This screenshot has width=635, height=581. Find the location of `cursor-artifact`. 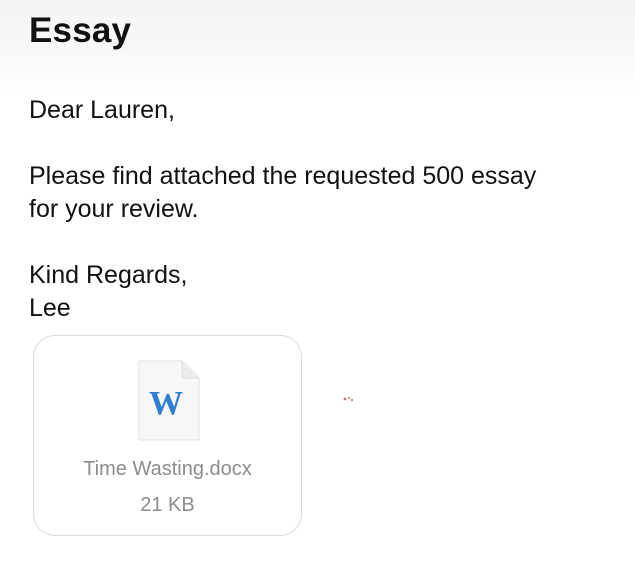

cursor-artifact is located at coordinates (348, 396).